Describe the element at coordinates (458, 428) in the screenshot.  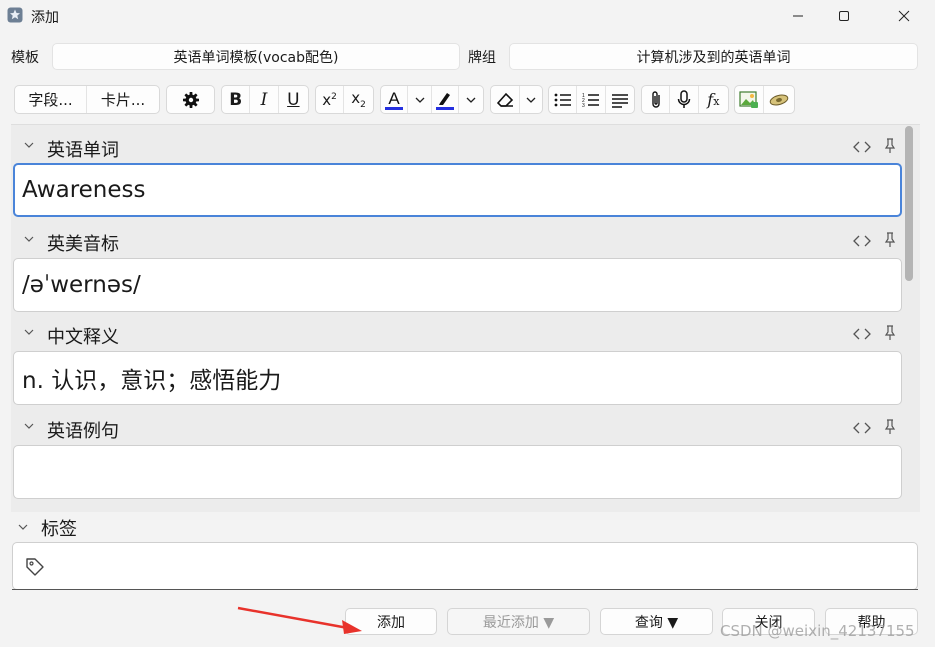
I see `field-header: 英语例句` at that location.